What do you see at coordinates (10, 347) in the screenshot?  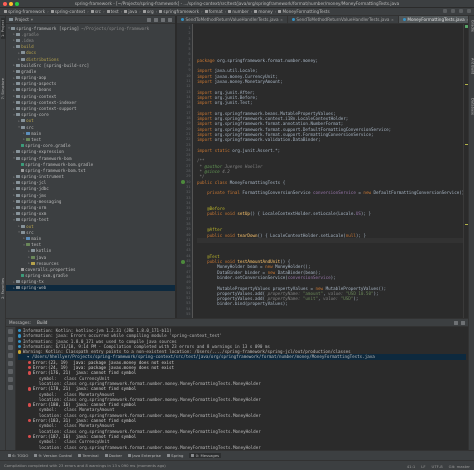 I see `close-icon` at bounding box center [10, 347].